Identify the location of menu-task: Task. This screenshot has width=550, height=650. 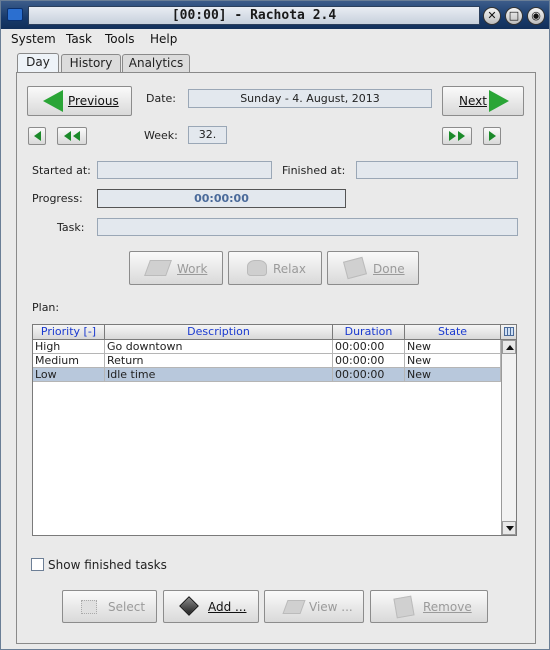
(79, 39).